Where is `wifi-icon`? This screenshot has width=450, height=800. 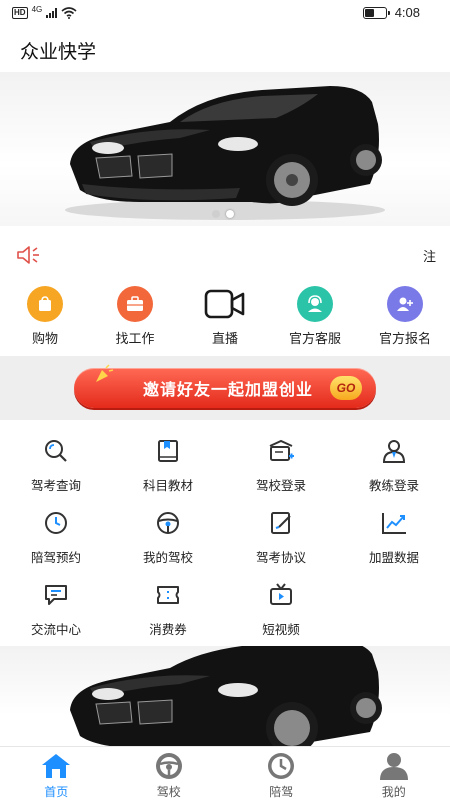
wifi-icon is located at coordinates (69, 13).